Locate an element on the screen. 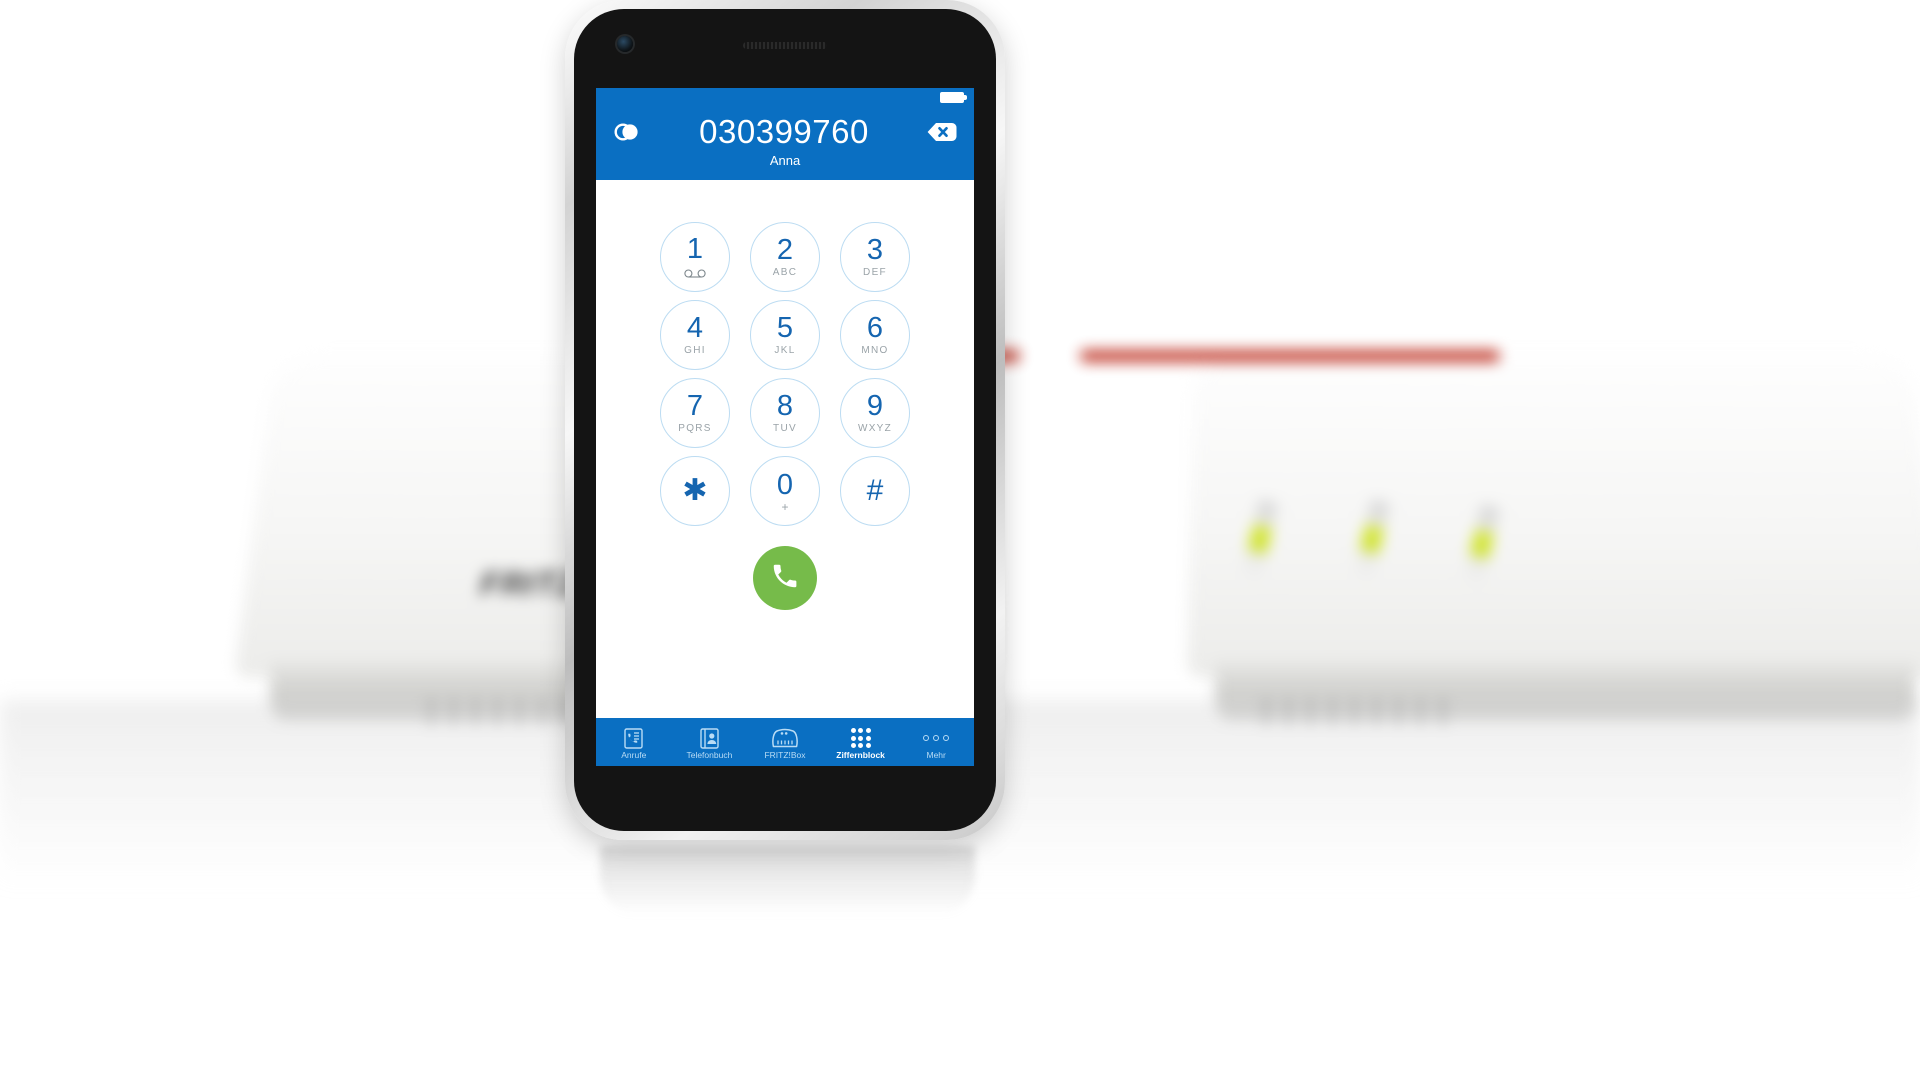 The image size is (1920, 1080). key-star: ✱ is located at coordinates (695, 491).